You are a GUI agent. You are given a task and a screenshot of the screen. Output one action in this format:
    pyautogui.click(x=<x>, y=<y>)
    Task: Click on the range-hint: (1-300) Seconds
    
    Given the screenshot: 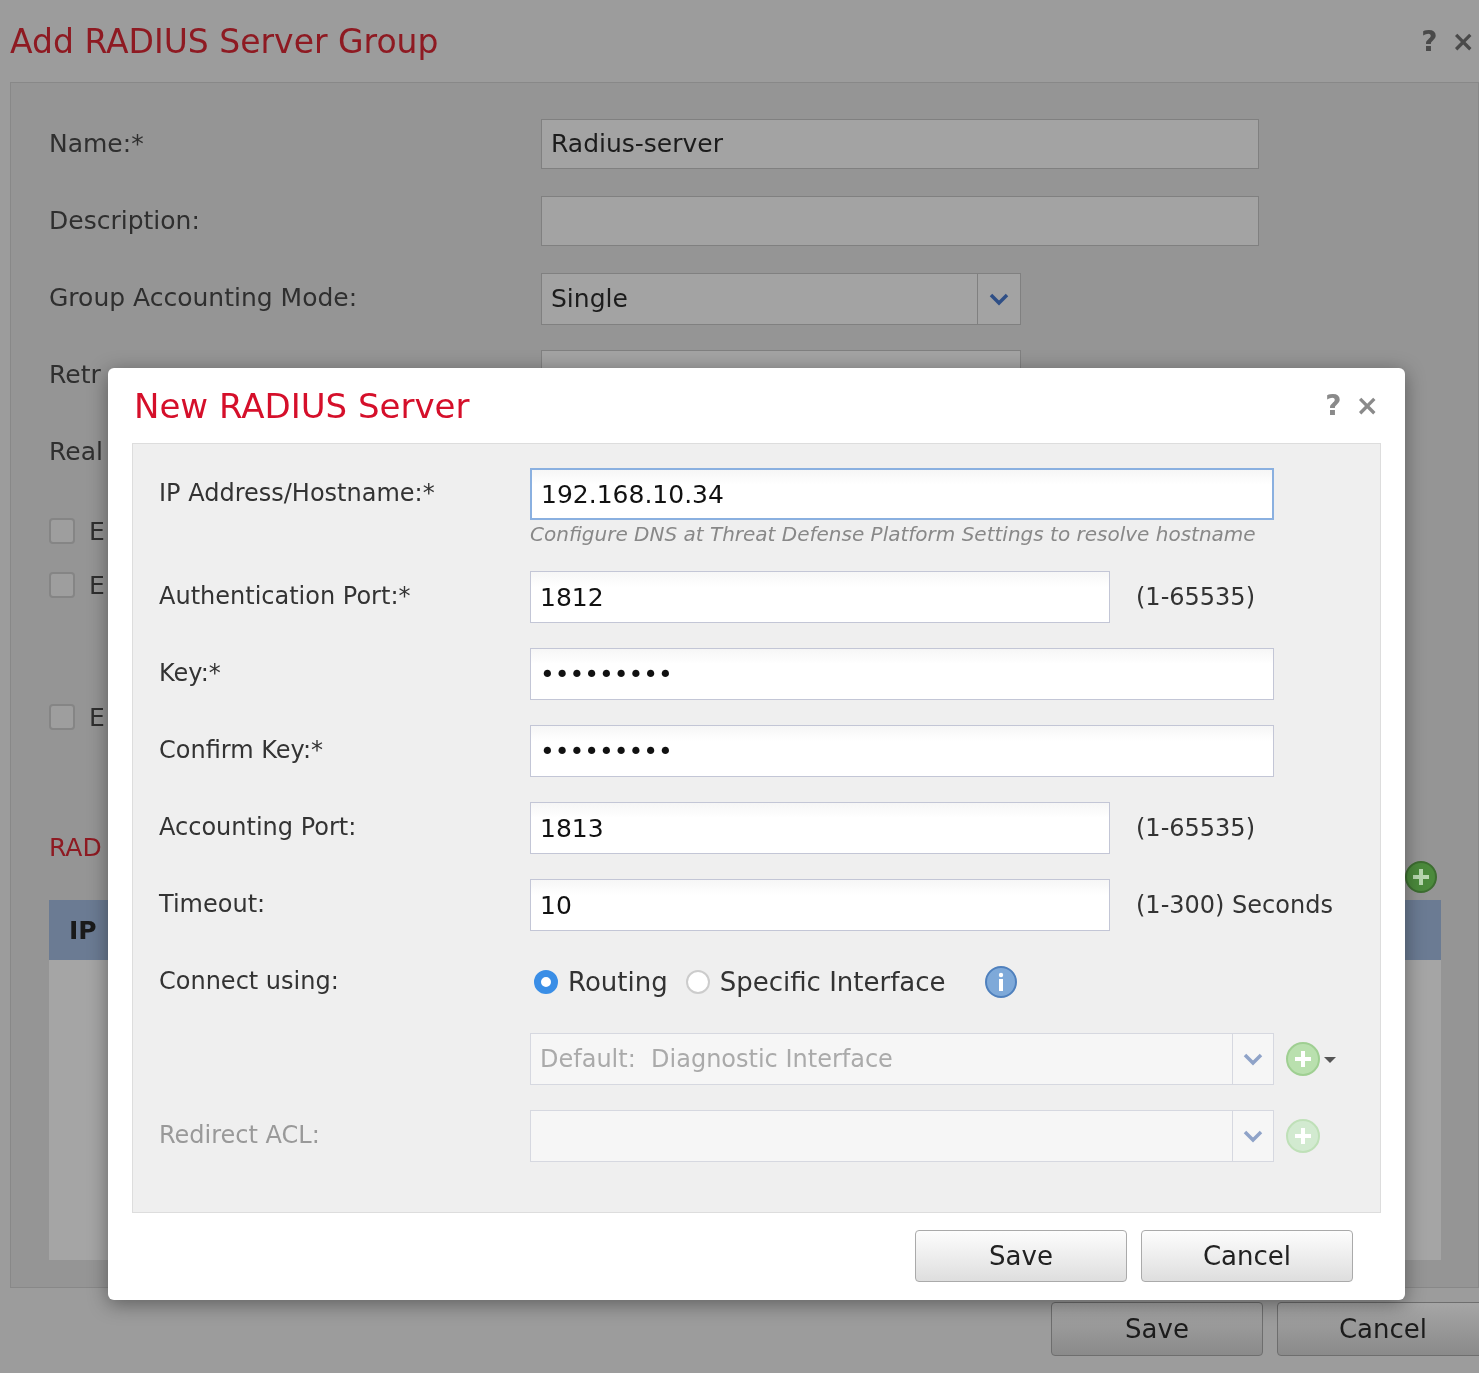 What is the action you would take?
    pyautogui.click(x=1234, y=905)
    